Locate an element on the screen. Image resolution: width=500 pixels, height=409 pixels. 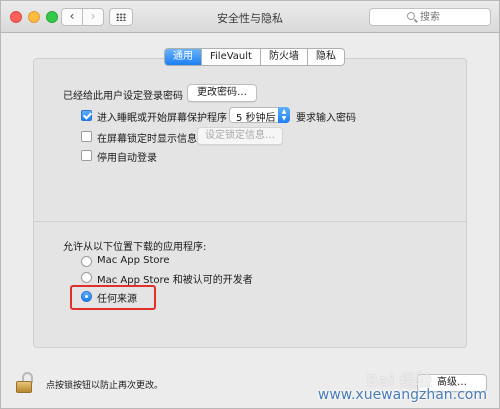
tab-filevault: FileVault is located at coordinates (231, 57).